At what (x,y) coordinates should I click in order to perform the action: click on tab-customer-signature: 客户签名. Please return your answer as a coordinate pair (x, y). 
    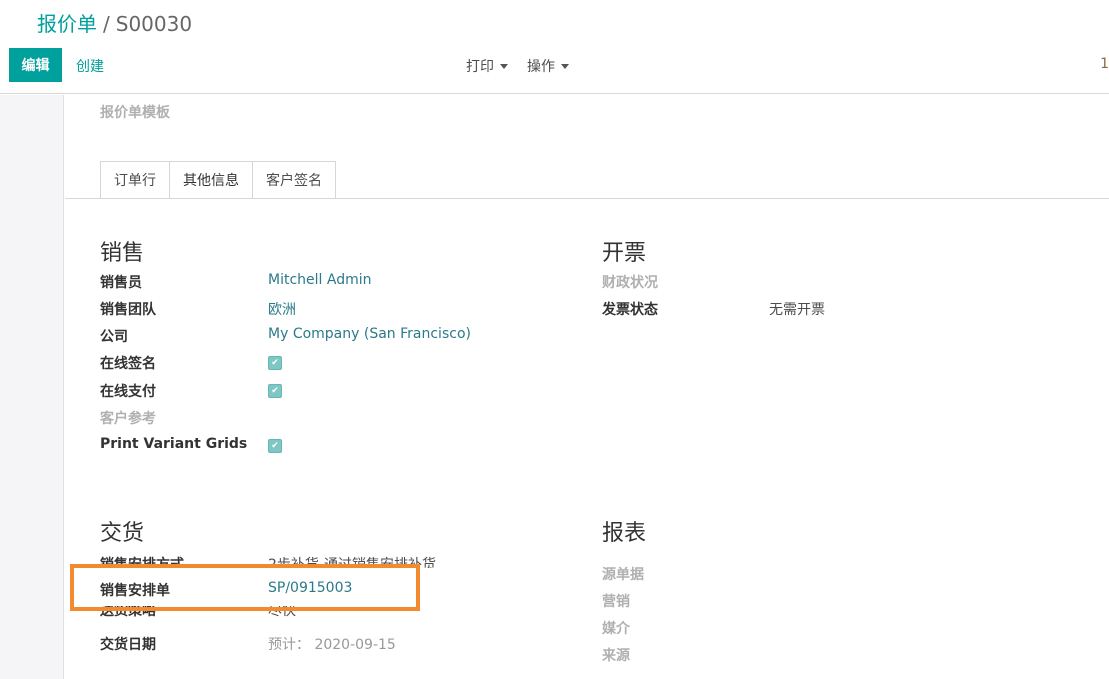
    Looking at the image, I should click on (294, 180).